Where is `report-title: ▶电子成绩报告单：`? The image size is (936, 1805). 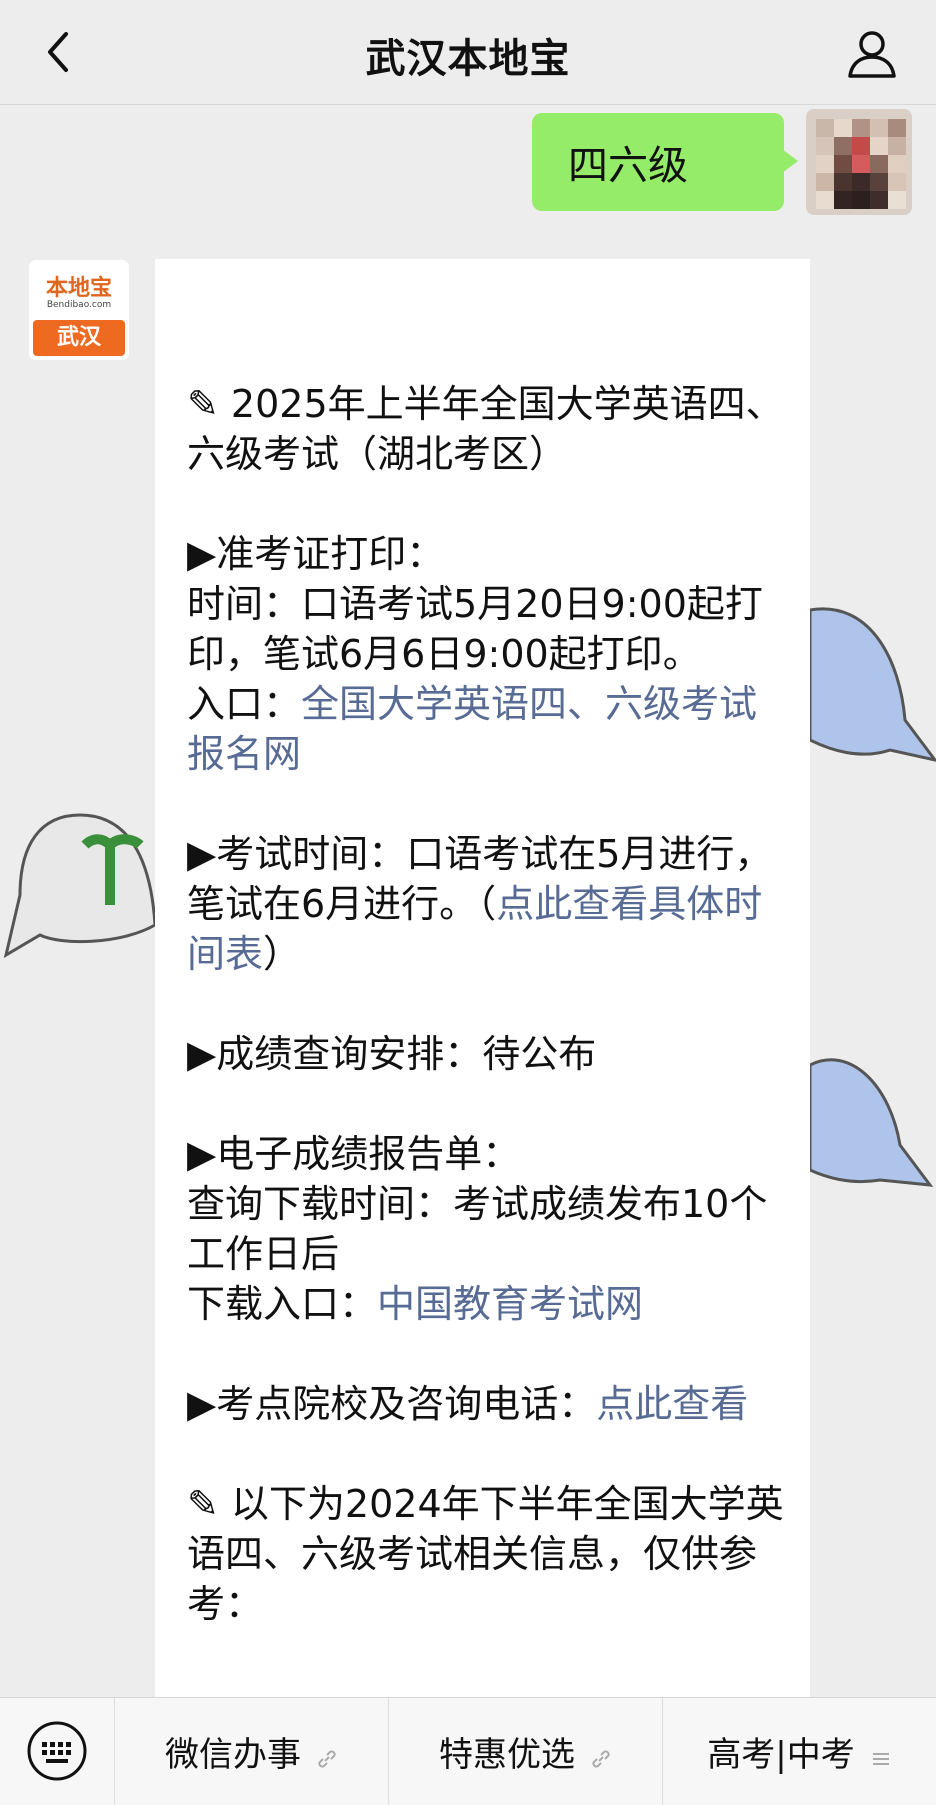
report-title: ▶电子成绩报告单： is located at coordinates (354, 1154).